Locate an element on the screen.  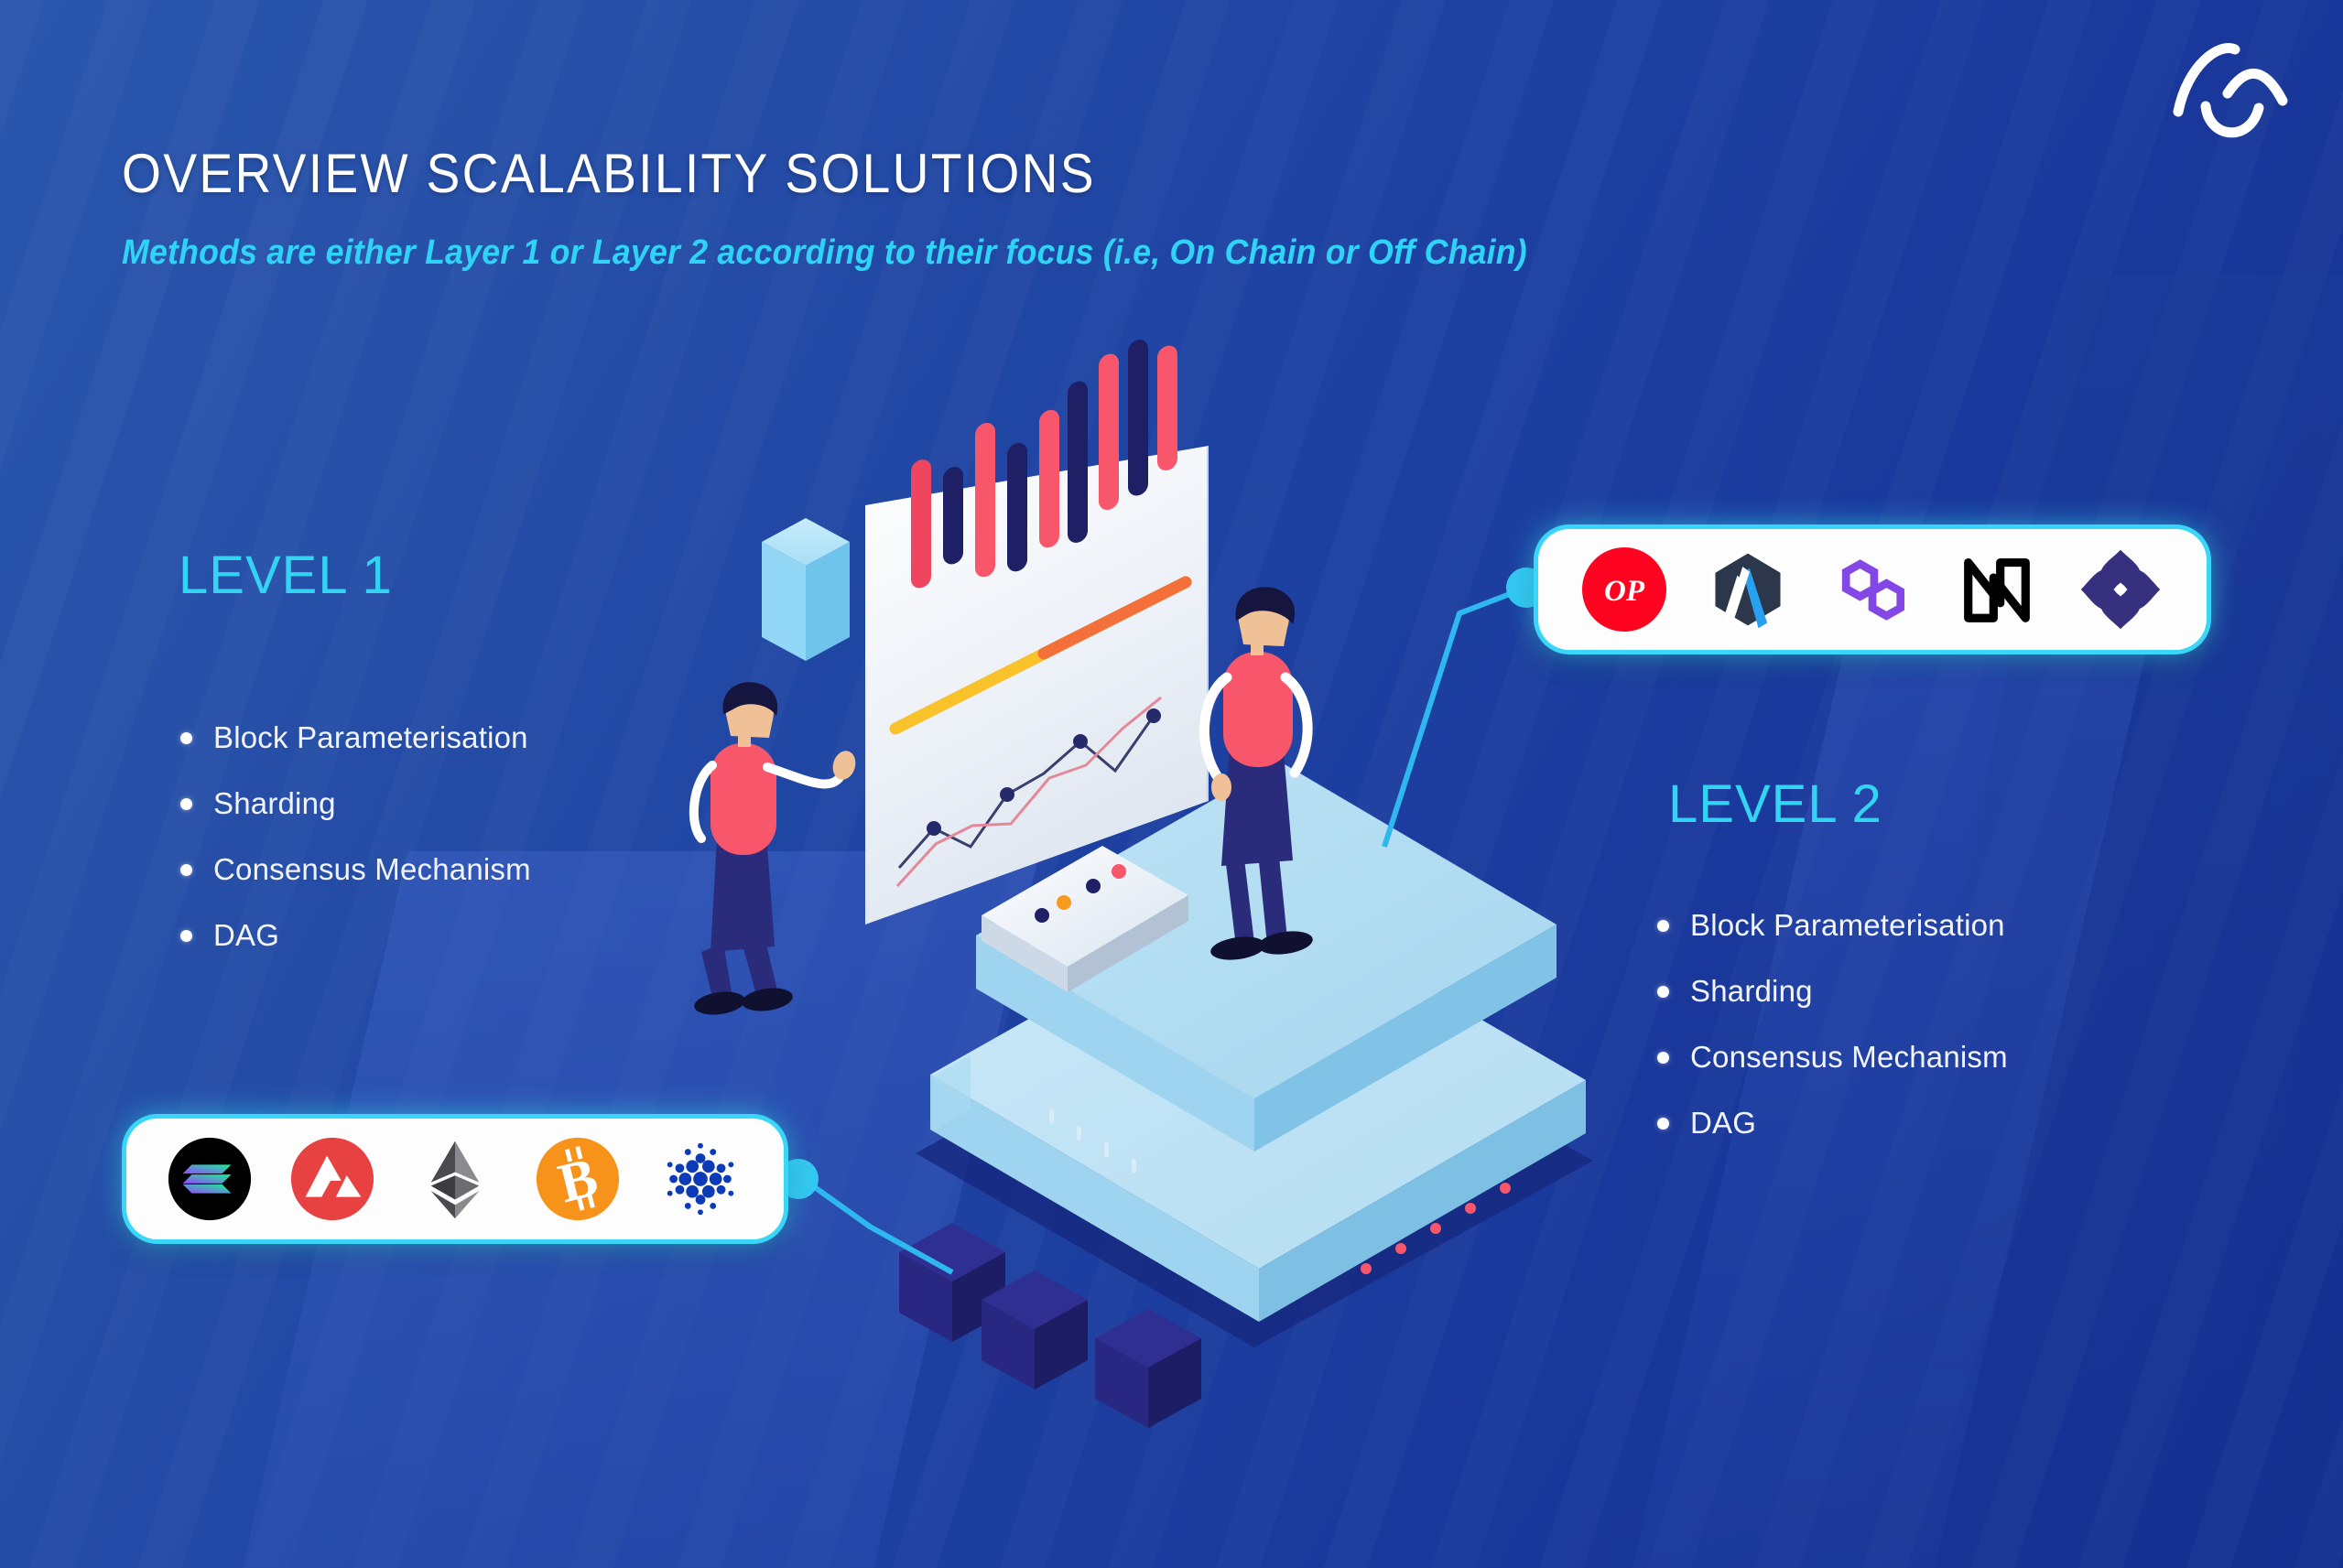
brand-swirl-icon is located at coordinates (2230, 90).